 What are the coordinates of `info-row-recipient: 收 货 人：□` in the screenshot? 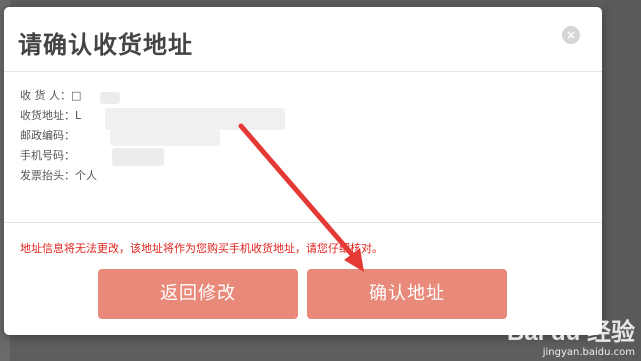 It's located at (58, 96).